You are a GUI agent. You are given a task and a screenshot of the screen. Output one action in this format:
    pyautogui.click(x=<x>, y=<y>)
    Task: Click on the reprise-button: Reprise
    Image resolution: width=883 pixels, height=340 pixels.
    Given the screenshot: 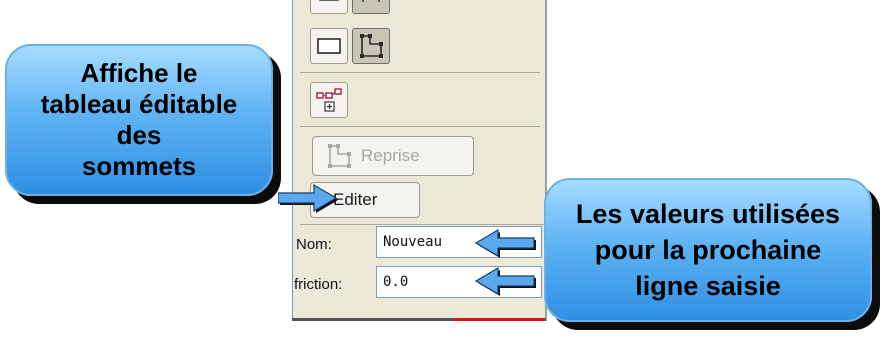 What is the action you would take?
    pyautogui.click(x=393, y=156)
    